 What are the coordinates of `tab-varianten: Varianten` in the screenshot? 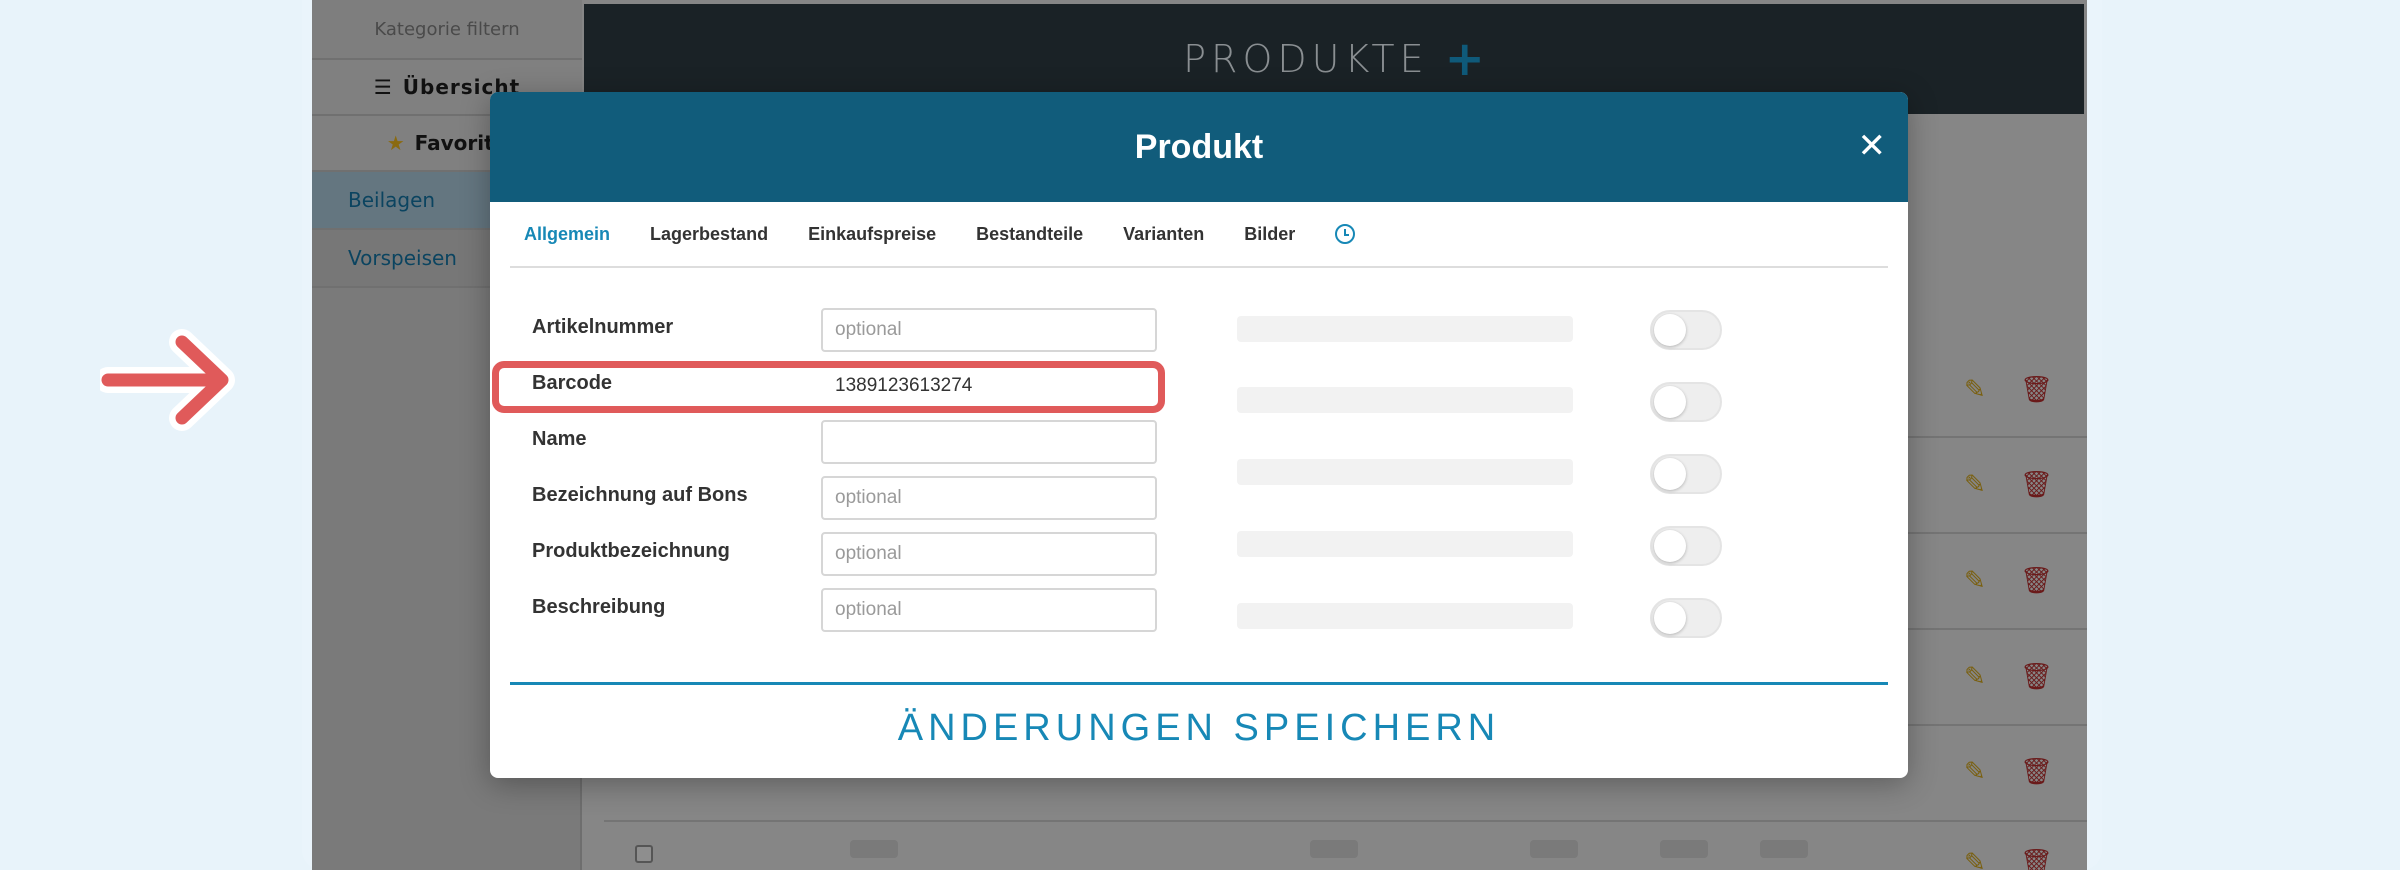 It's located at (1163, 234).